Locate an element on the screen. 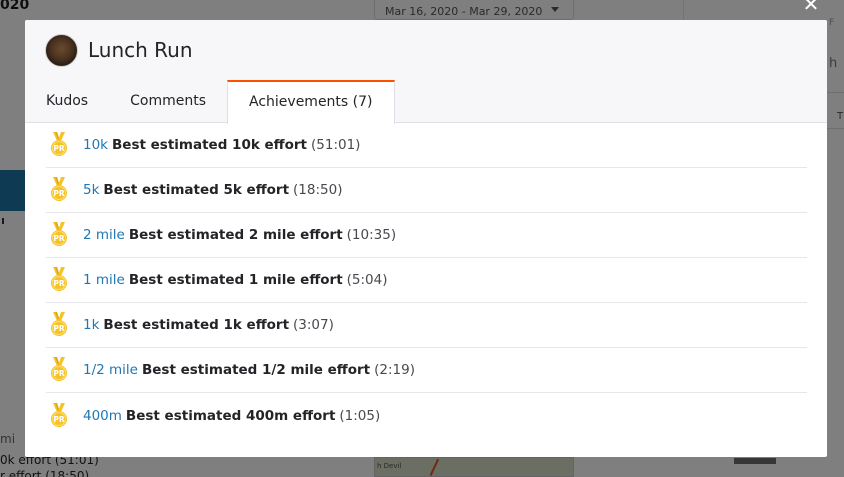 The height and width of the screenshot is (477, 844). tab-kudos: Kudos is located at coordinates (67, 101).